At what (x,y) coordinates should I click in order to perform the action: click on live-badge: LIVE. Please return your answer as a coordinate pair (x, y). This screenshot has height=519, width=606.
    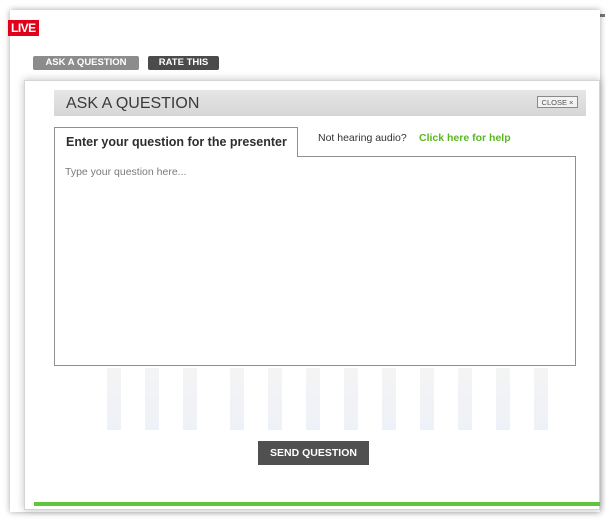
    Looking at the image, I should click on (23, 28).